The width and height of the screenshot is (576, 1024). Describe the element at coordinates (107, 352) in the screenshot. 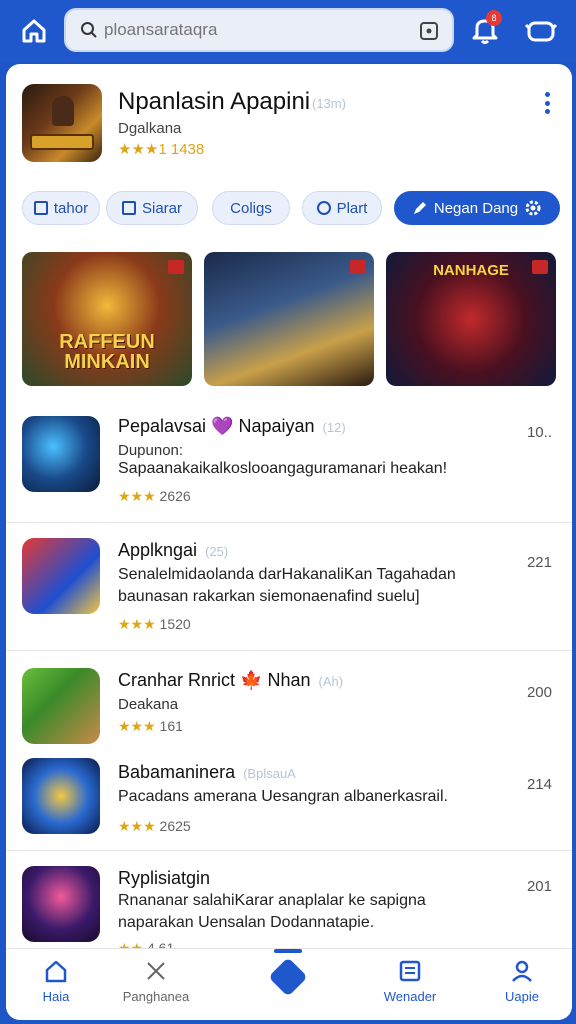

I see `screenshot-caption: RAFFEUN MINKAIN` at that location.